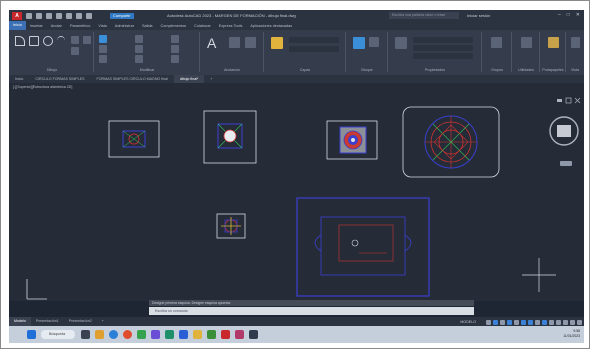  Describe the element at coordinates (75, 51) in the screenshot. I see `hatch-icon` at that location.